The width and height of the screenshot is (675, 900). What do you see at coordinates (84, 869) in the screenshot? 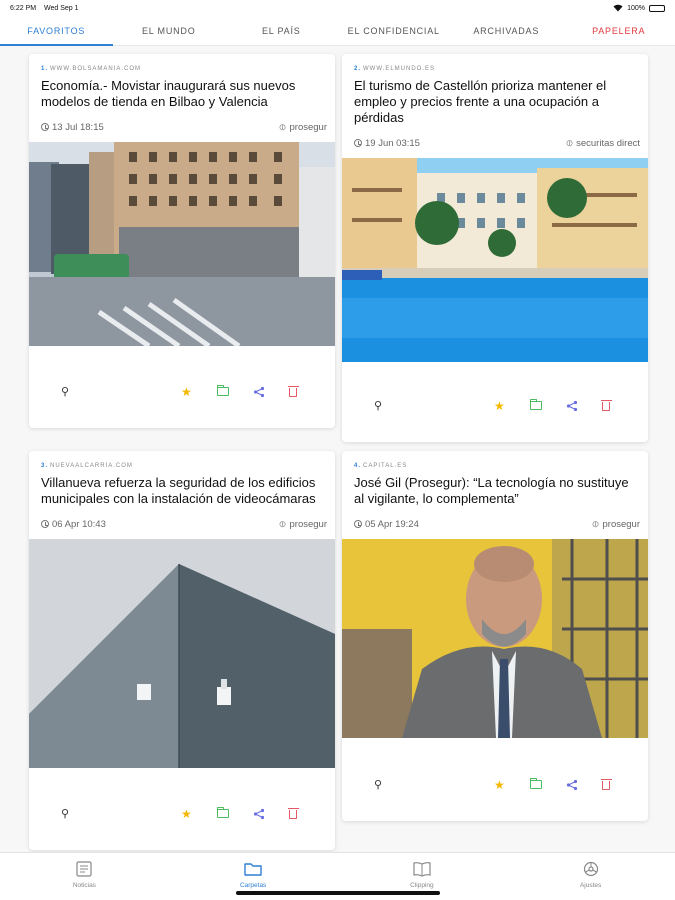
I see `newspaper-icon` at bounding box center [84, 869].